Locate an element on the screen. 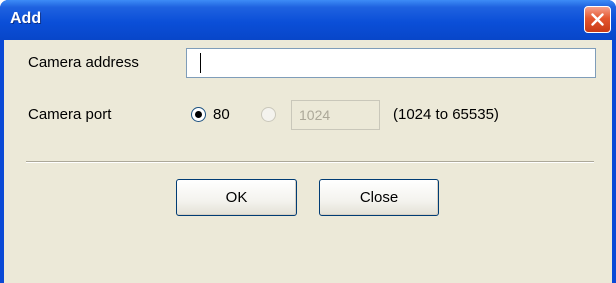 The height and width of the screenshot is (283, 616). camera-address-input is located at coordinates (391, 63).